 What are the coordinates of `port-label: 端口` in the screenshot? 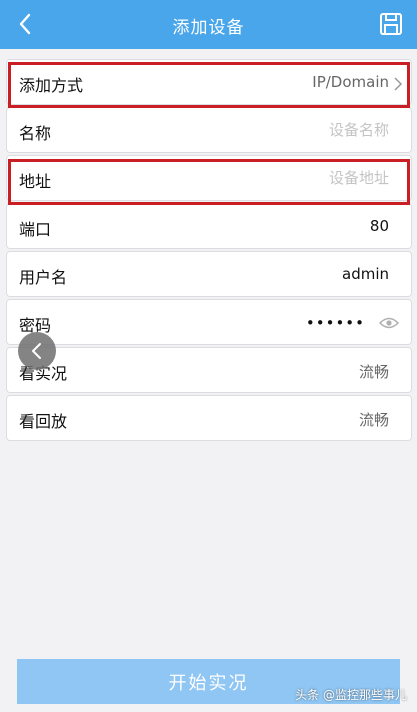 It's located at (35, 229).